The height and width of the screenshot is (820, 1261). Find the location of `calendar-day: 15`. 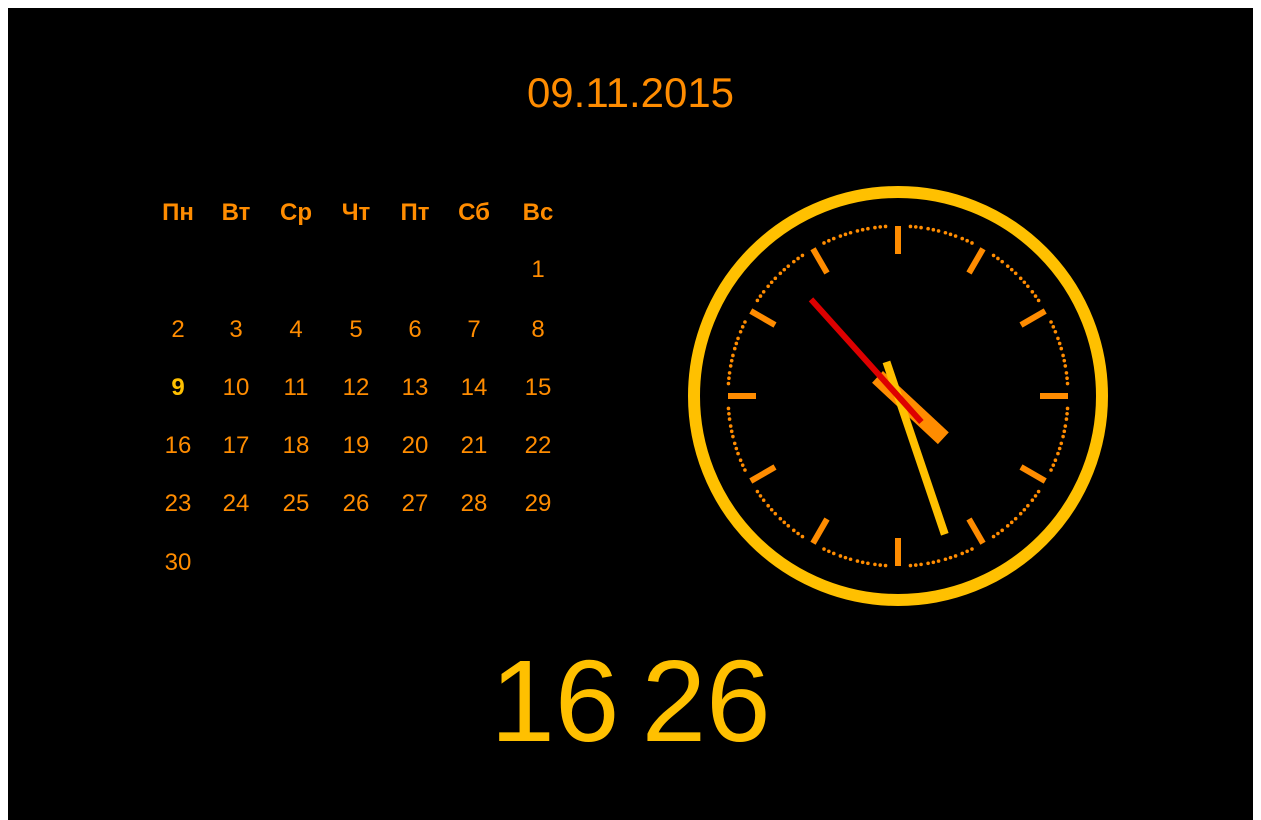

calendar-day: 15 is located at coordinates (538, 387).